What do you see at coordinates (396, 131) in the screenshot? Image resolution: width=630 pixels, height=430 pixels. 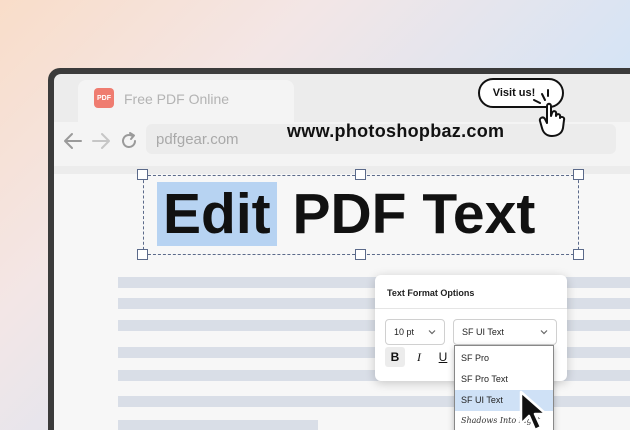 I see `watermark-text: www.photoshopbaz.com` at bounding box center [396, 131].